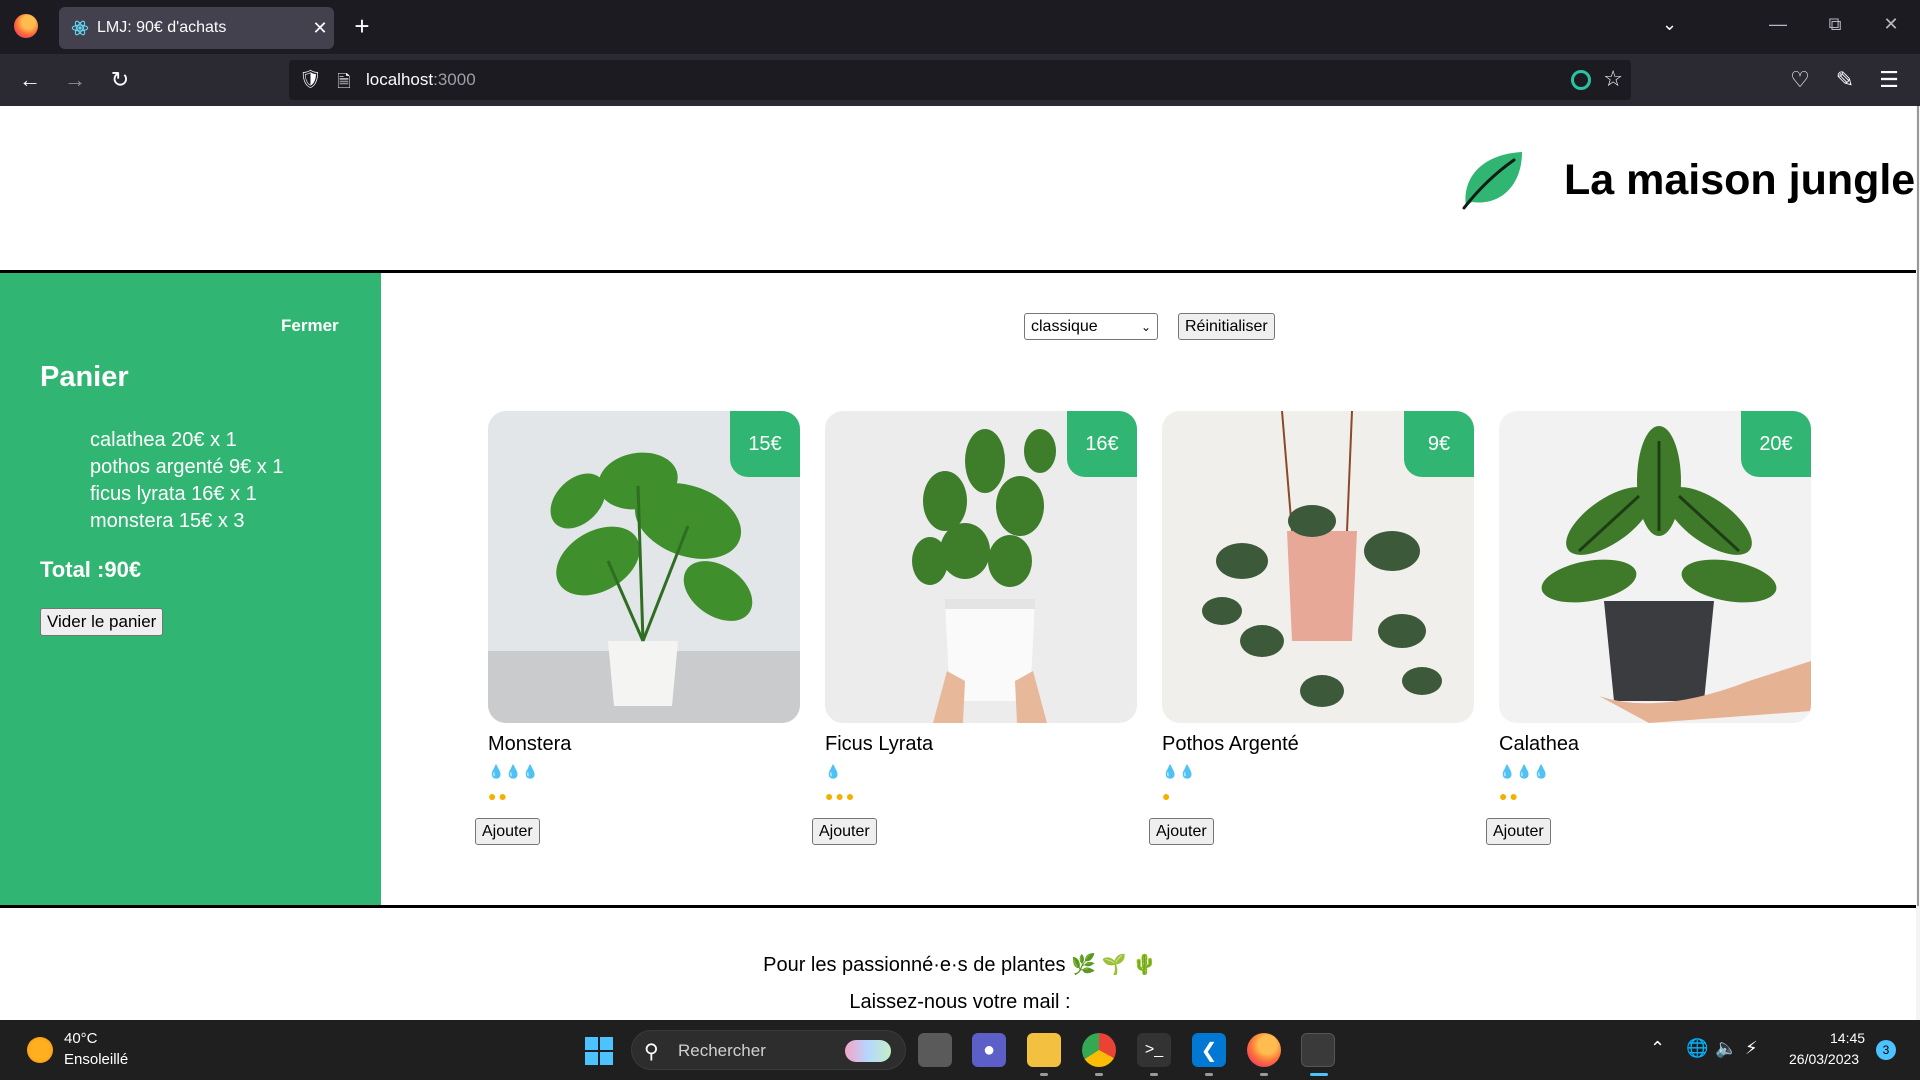  Describe the element at coordinates (81, 1038) in the screenshot. I see `weather-temperature: 40°C` at that location.